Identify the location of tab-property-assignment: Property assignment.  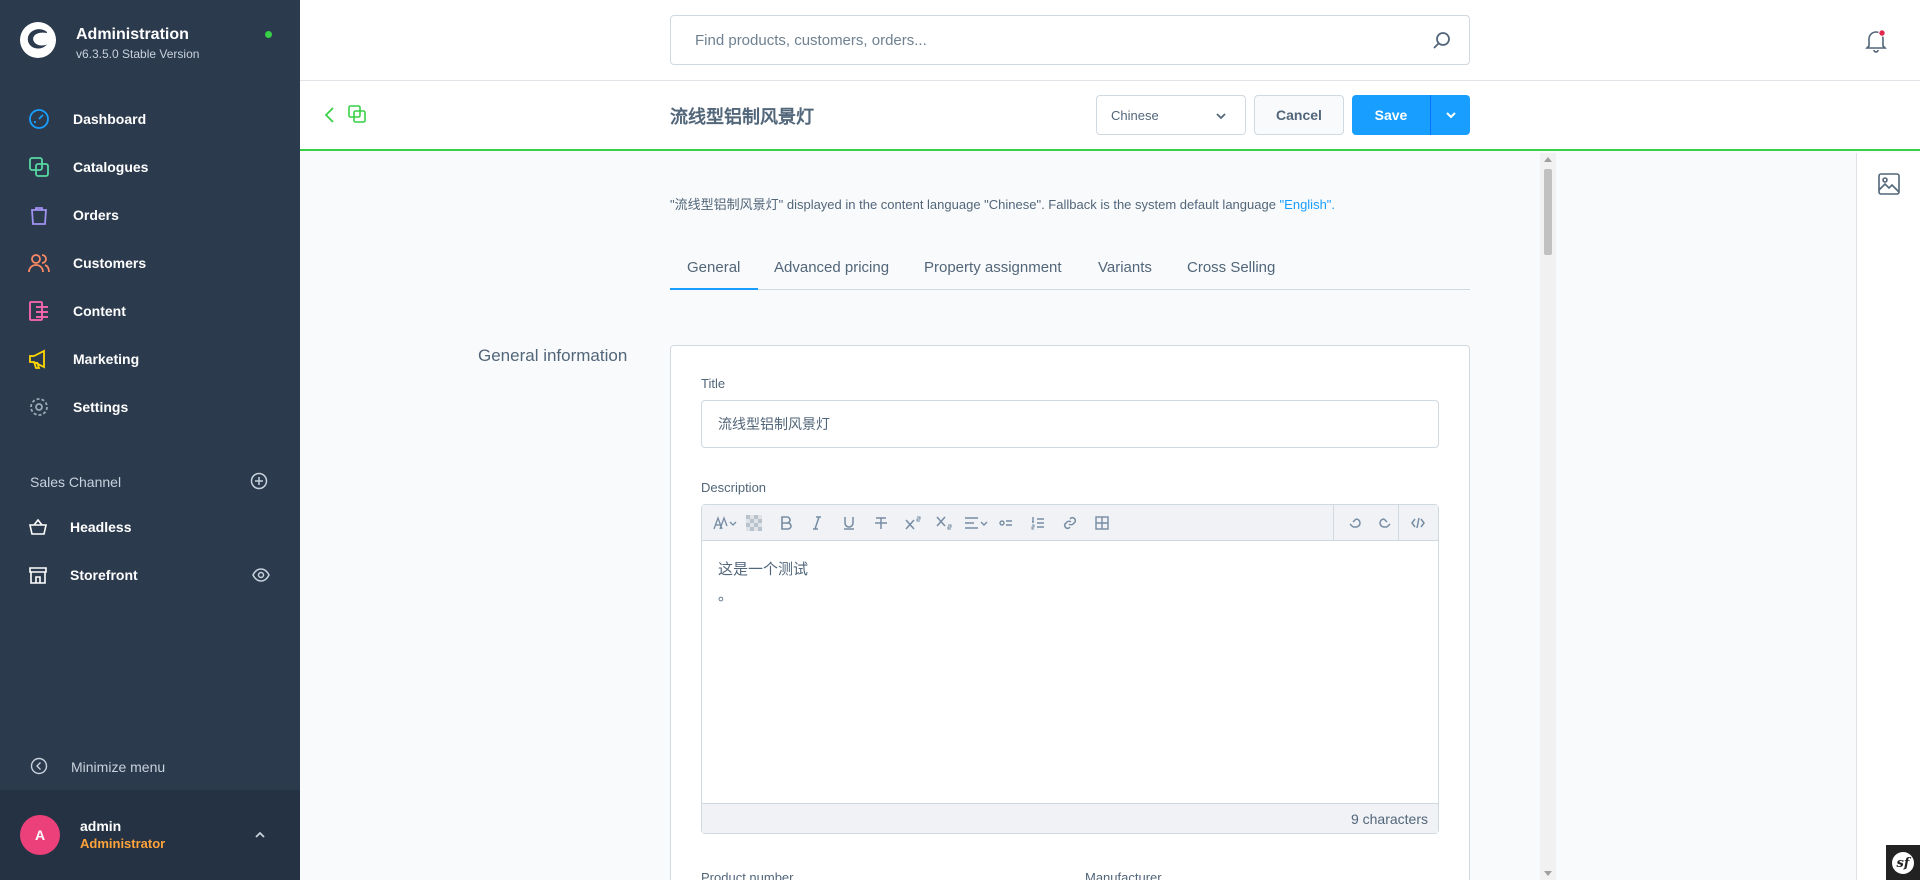
(993, 274).